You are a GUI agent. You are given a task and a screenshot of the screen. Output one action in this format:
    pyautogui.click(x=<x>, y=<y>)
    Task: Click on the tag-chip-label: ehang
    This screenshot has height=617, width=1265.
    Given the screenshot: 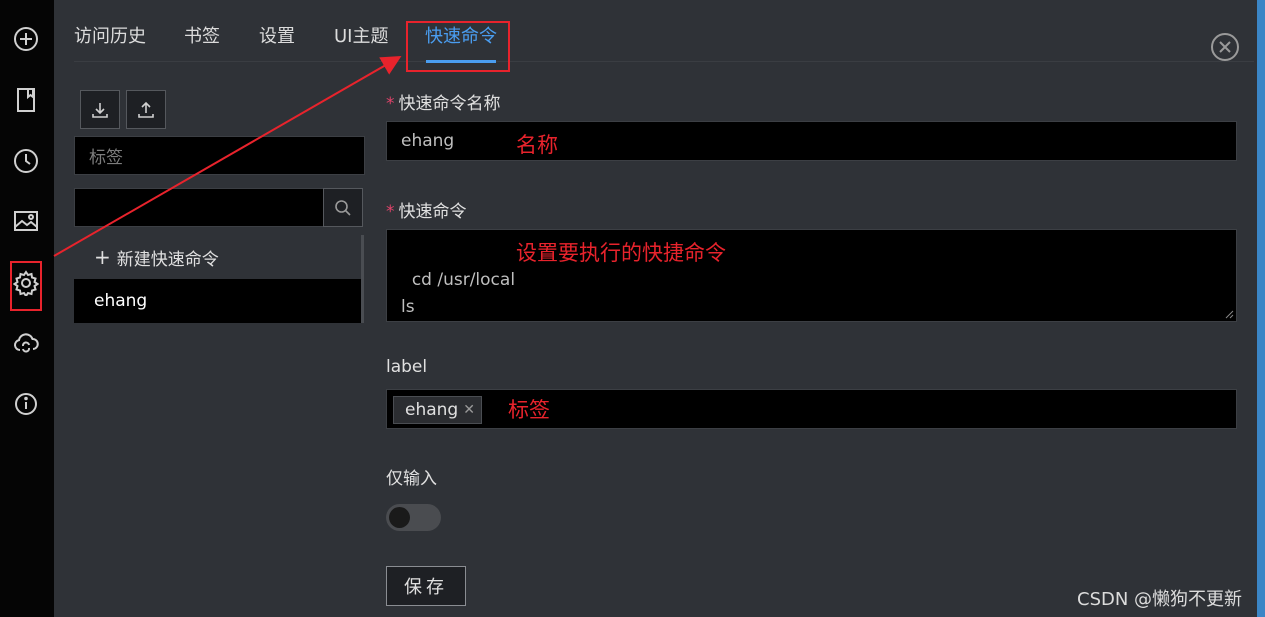 What is the action you would take?
    pyautogui.click(x=432, y=410)
    